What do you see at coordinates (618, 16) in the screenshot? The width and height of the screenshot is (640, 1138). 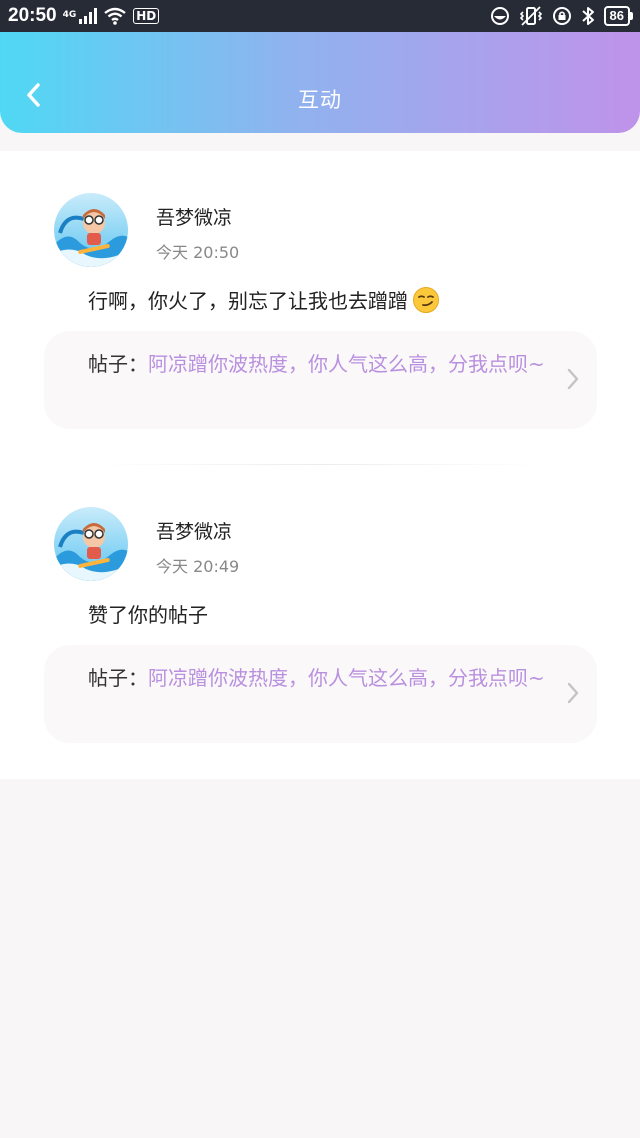 I see `battery-indicator: 86` at bounding box center [618, 16].